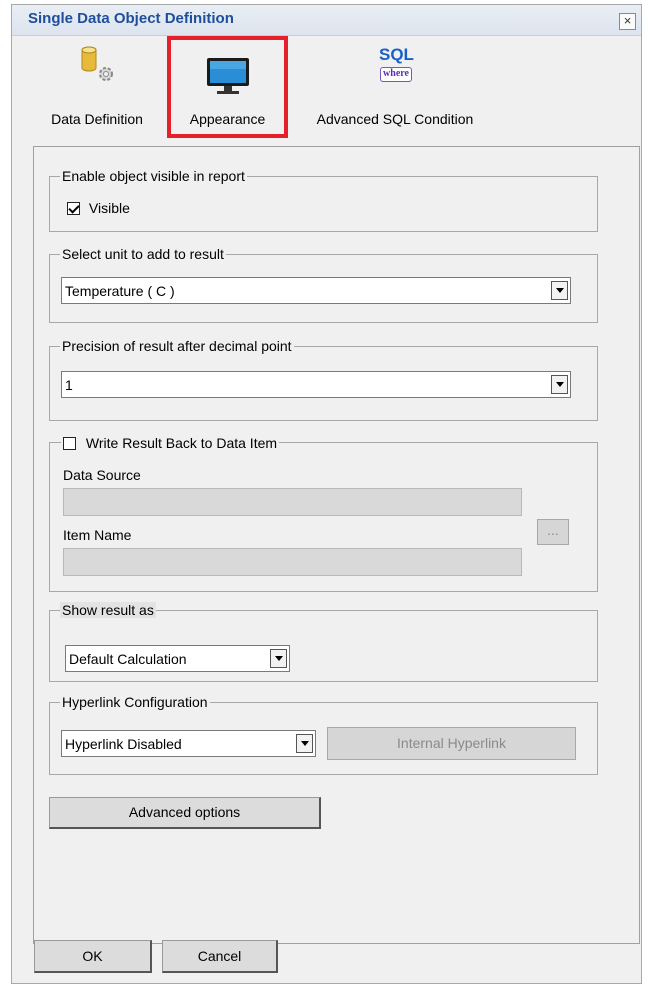  I want to click on dialog-title: Single Data Object Definition, so click(131, 18).